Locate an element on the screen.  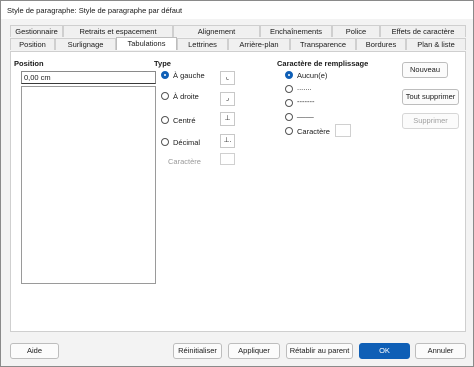
delete-button: Supprimer is located at coordinates (430, 121).